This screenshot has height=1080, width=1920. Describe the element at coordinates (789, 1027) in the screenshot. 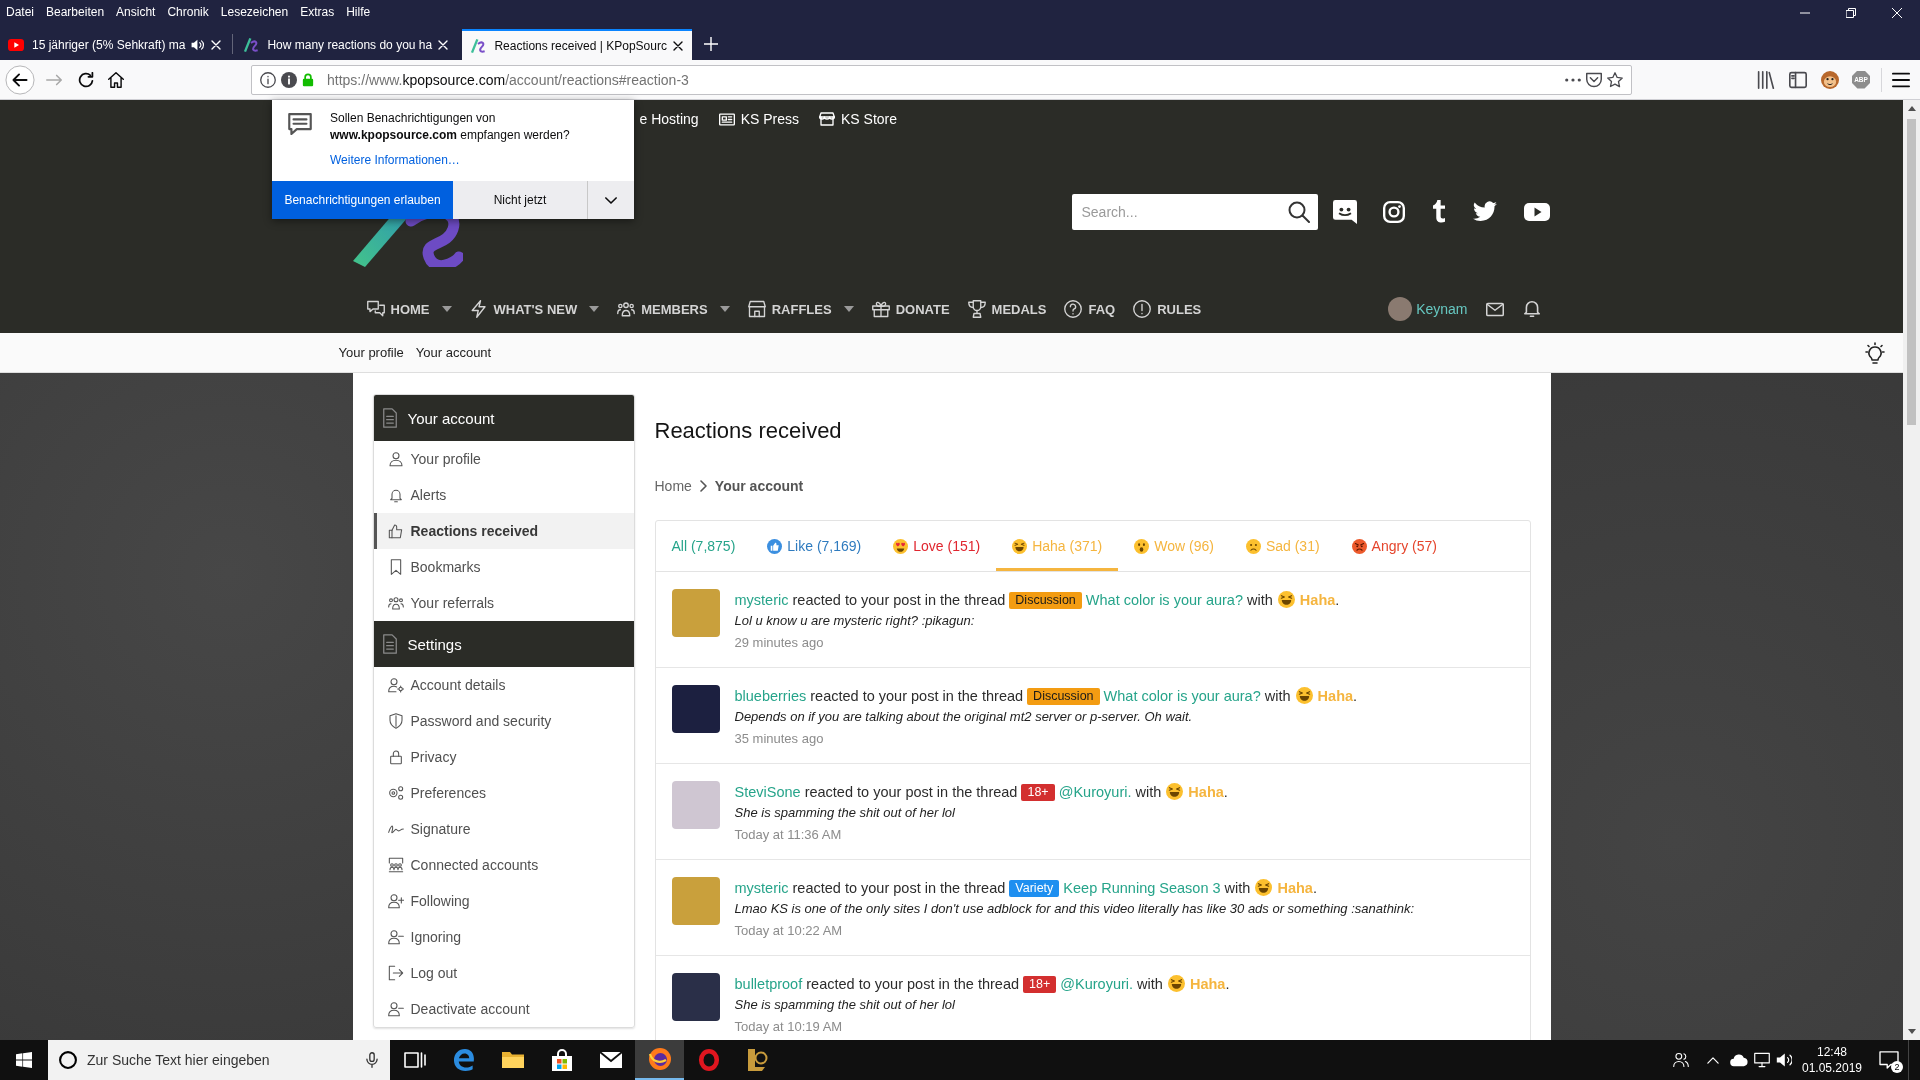

I see `timestamp: Today at 10:19 AM` at that location.